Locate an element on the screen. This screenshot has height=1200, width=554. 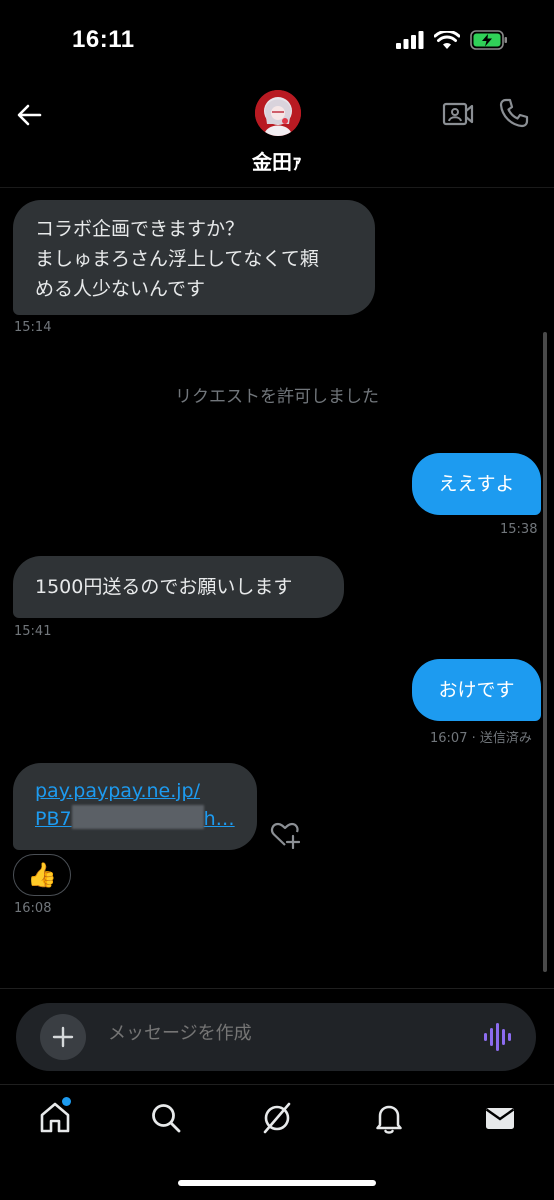
notifications-icon is located at coordinates (389, 1118).